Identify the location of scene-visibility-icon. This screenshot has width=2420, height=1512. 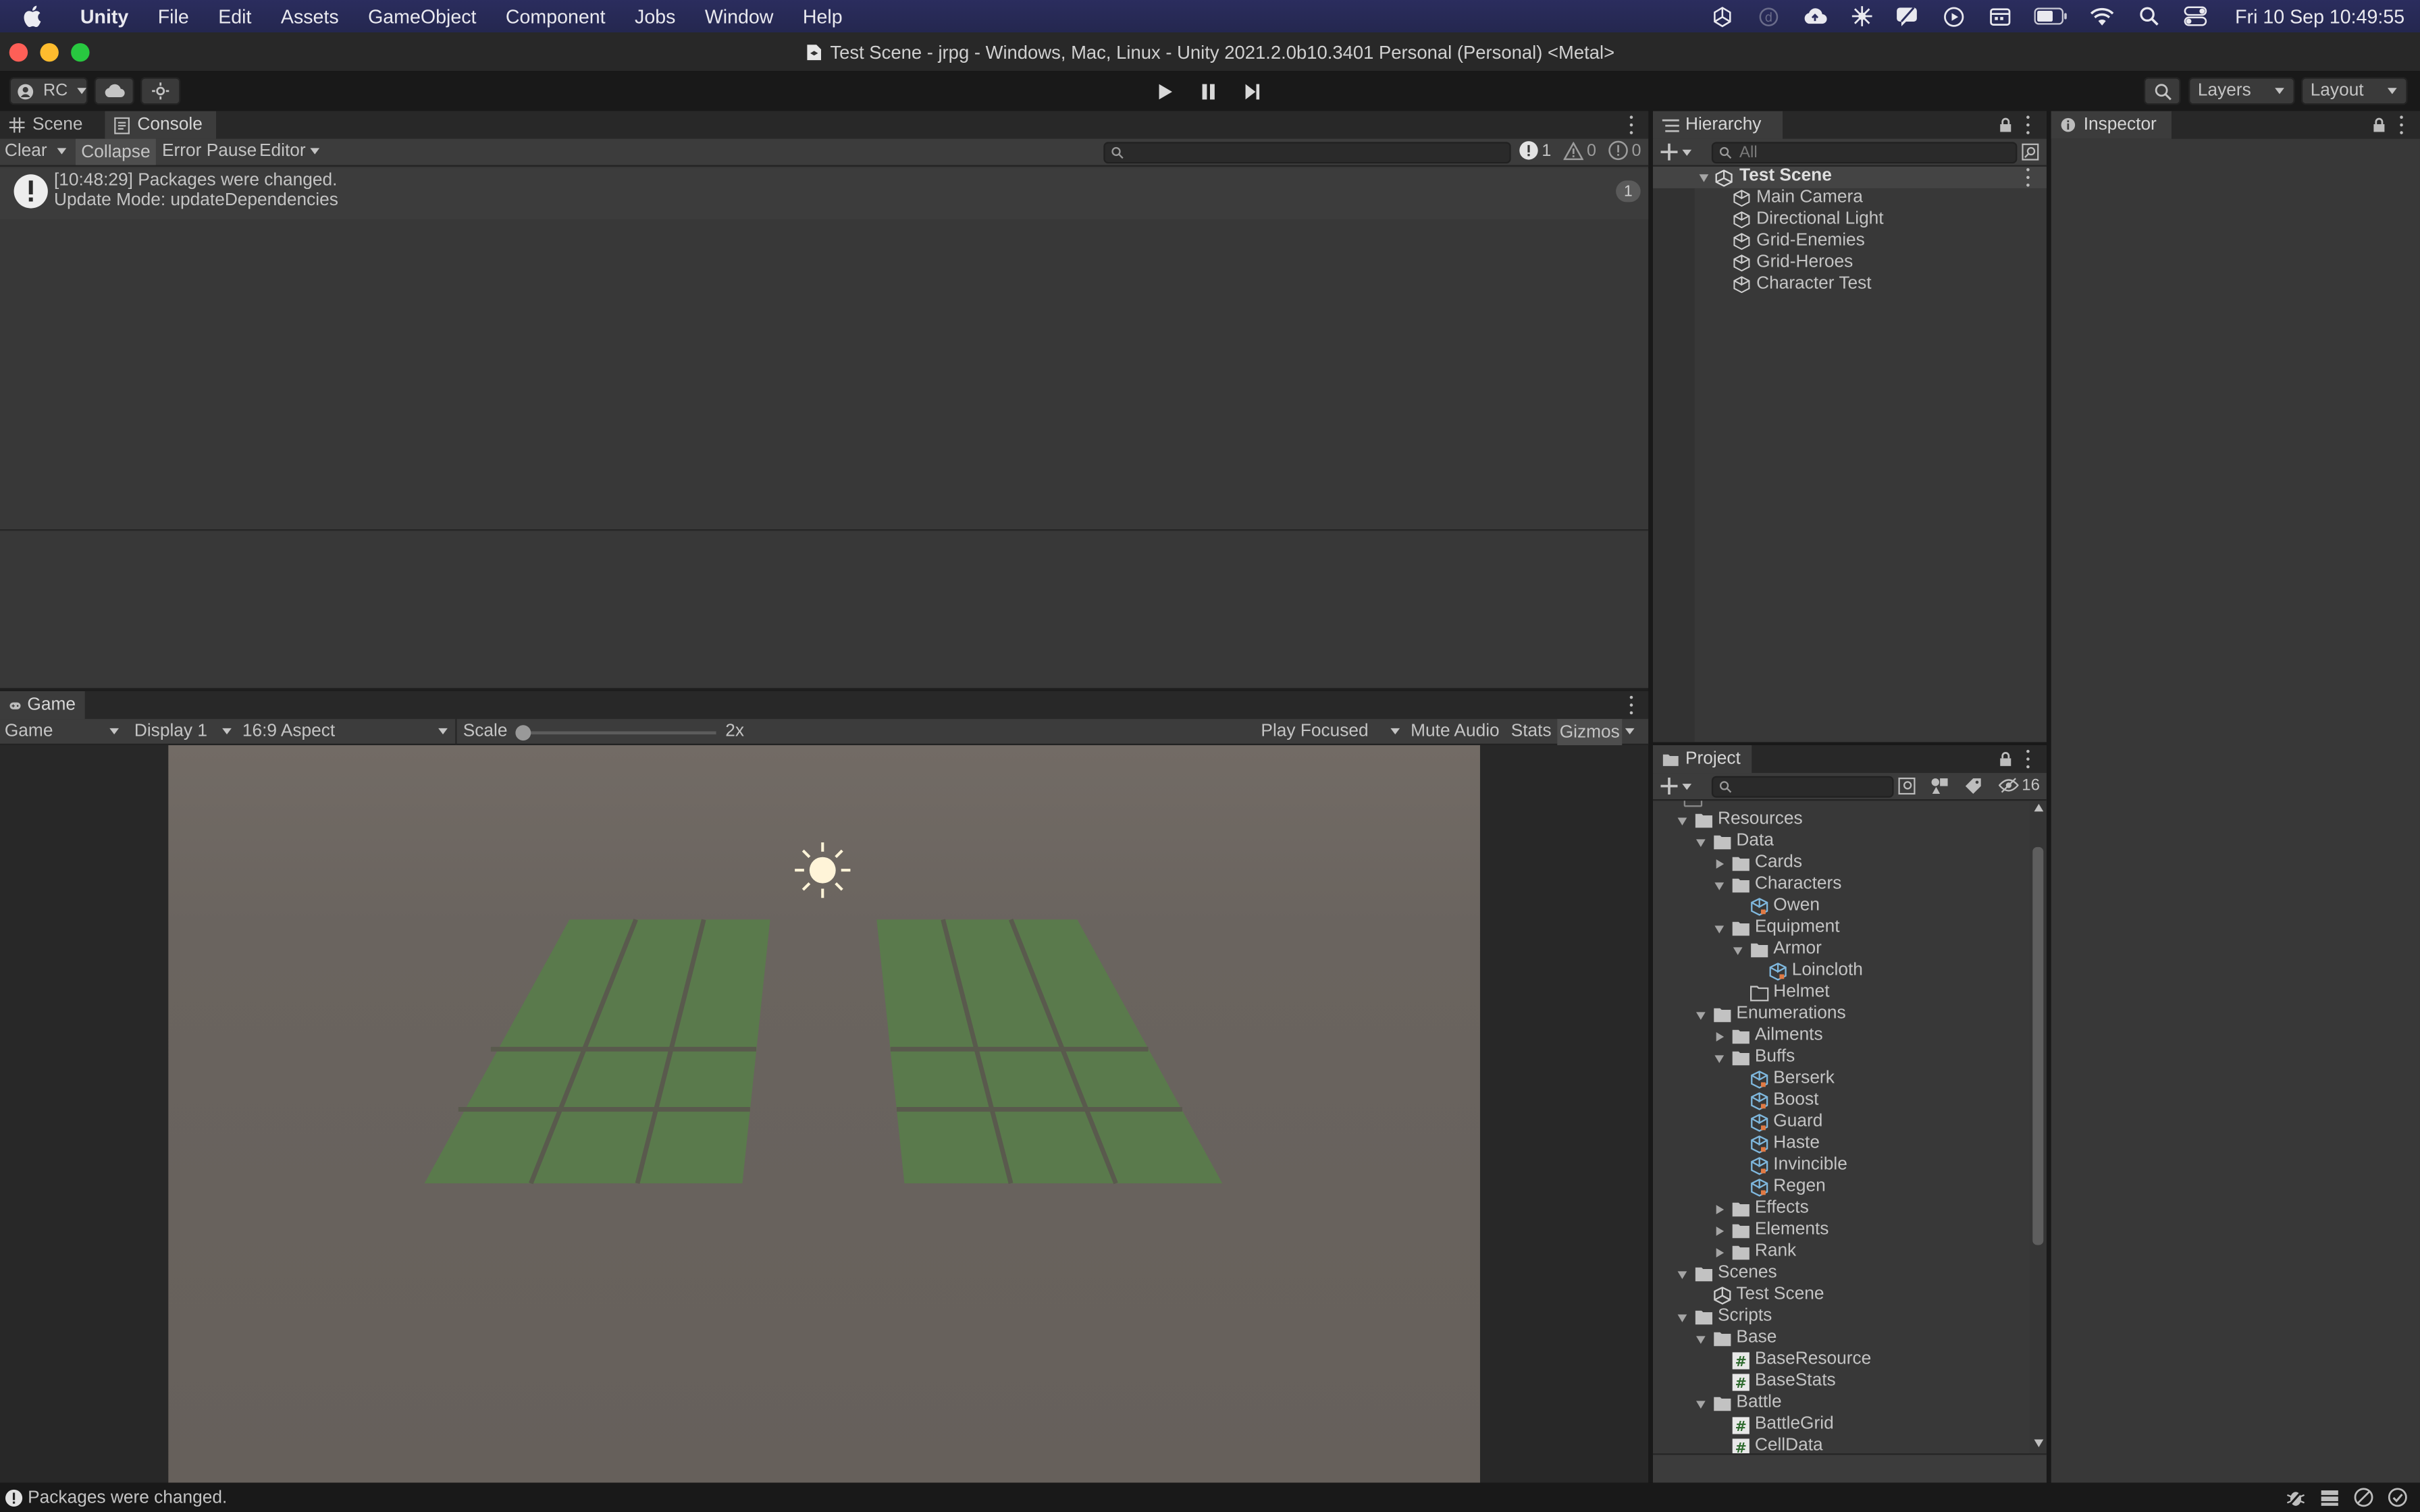
(2030, 152).